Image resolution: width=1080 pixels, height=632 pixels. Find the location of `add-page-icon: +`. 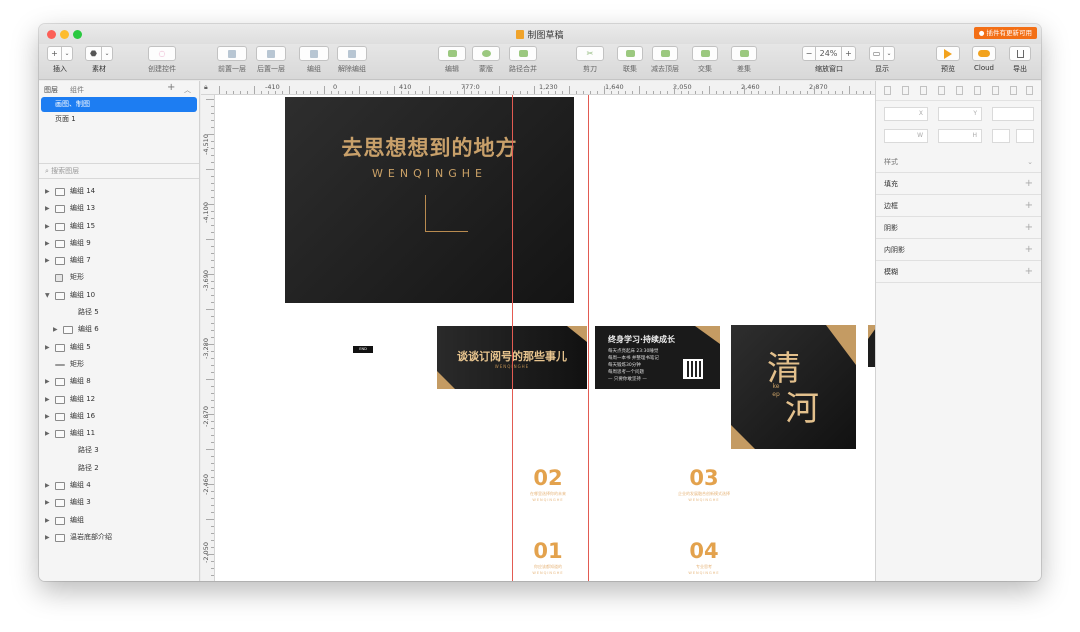

add-page-icon: + is located at coordinates (171, 87).